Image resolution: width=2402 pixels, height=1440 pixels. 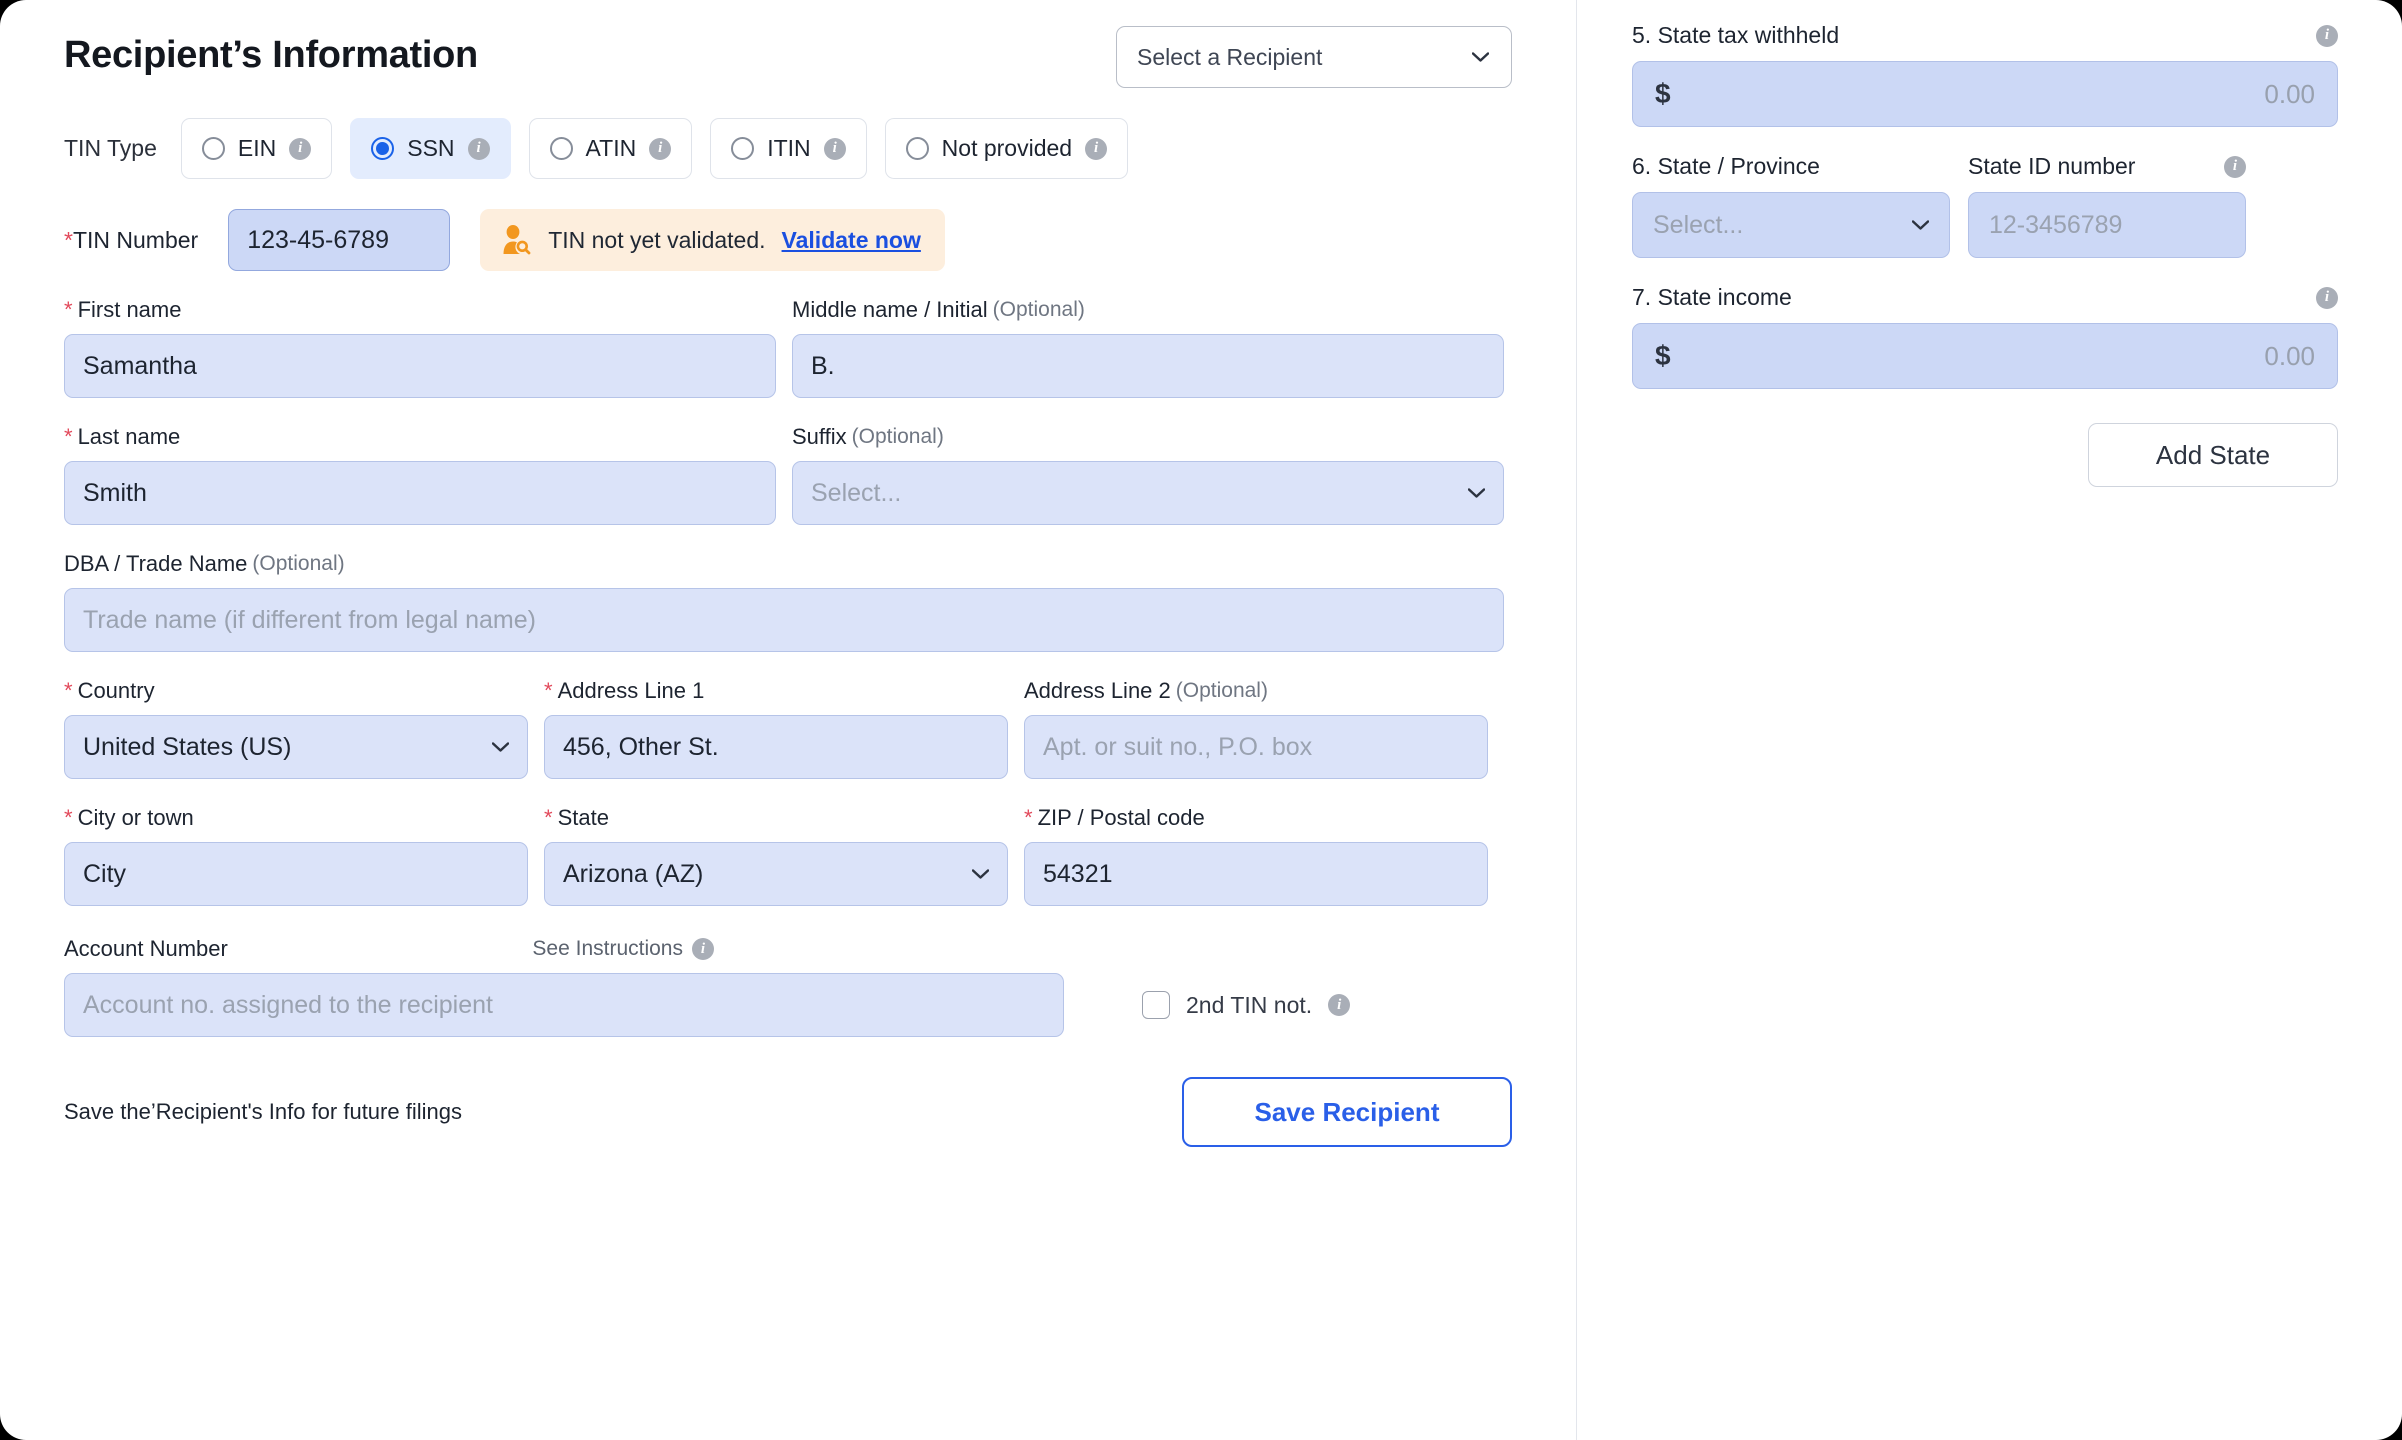 I want to click on state-id-label: State ID number, so click(x=2052, y=166).